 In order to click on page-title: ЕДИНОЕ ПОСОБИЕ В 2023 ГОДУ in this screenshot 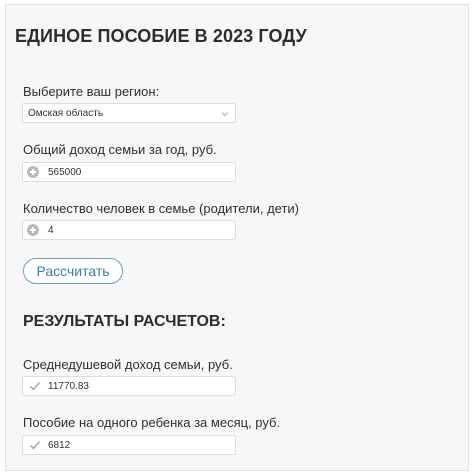, I will do `click(161, 36)`.